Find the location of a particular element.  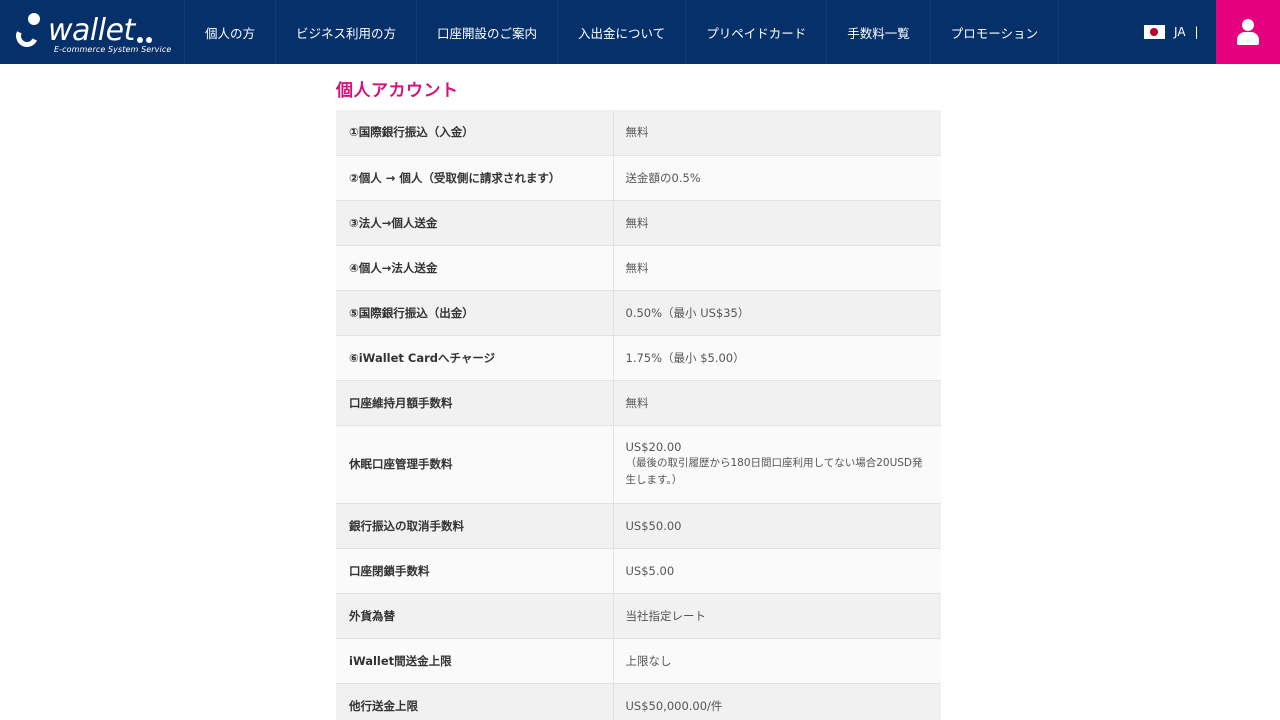

fee-value: 当社指定レート is located at coordinates (777, 616).